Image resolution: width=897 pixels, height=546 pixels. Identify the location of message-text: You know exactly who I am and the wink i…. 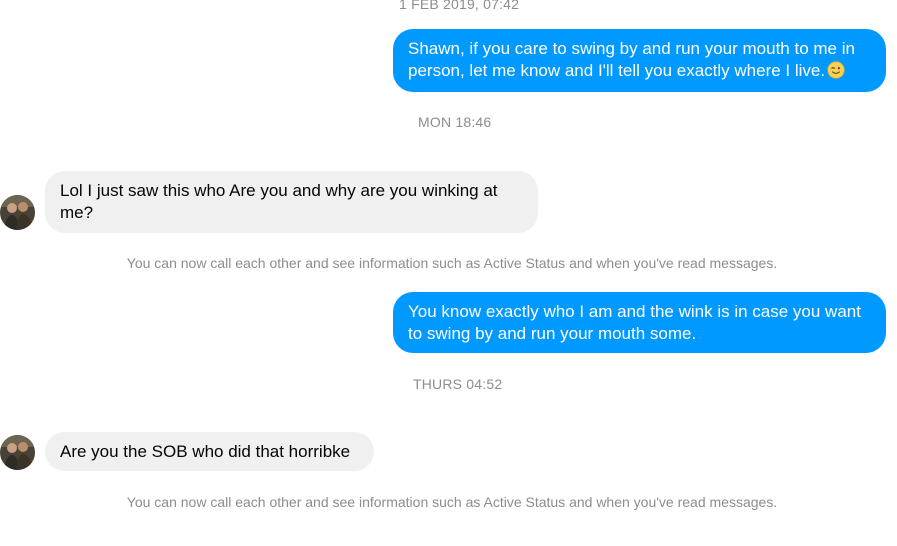
(634, 322).